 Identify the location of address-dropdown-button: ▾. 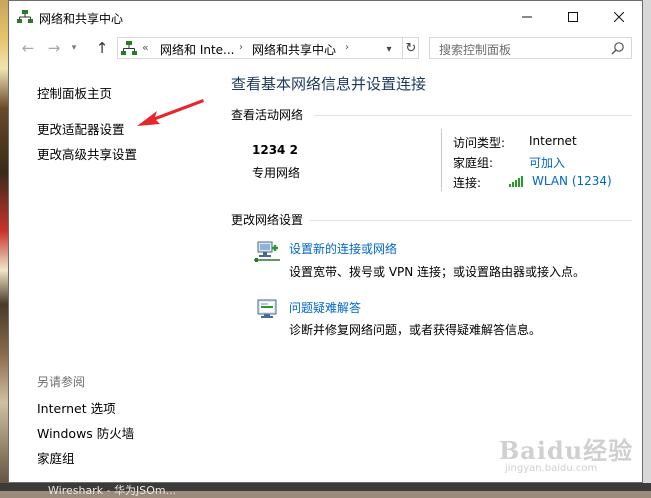
(389, 49).